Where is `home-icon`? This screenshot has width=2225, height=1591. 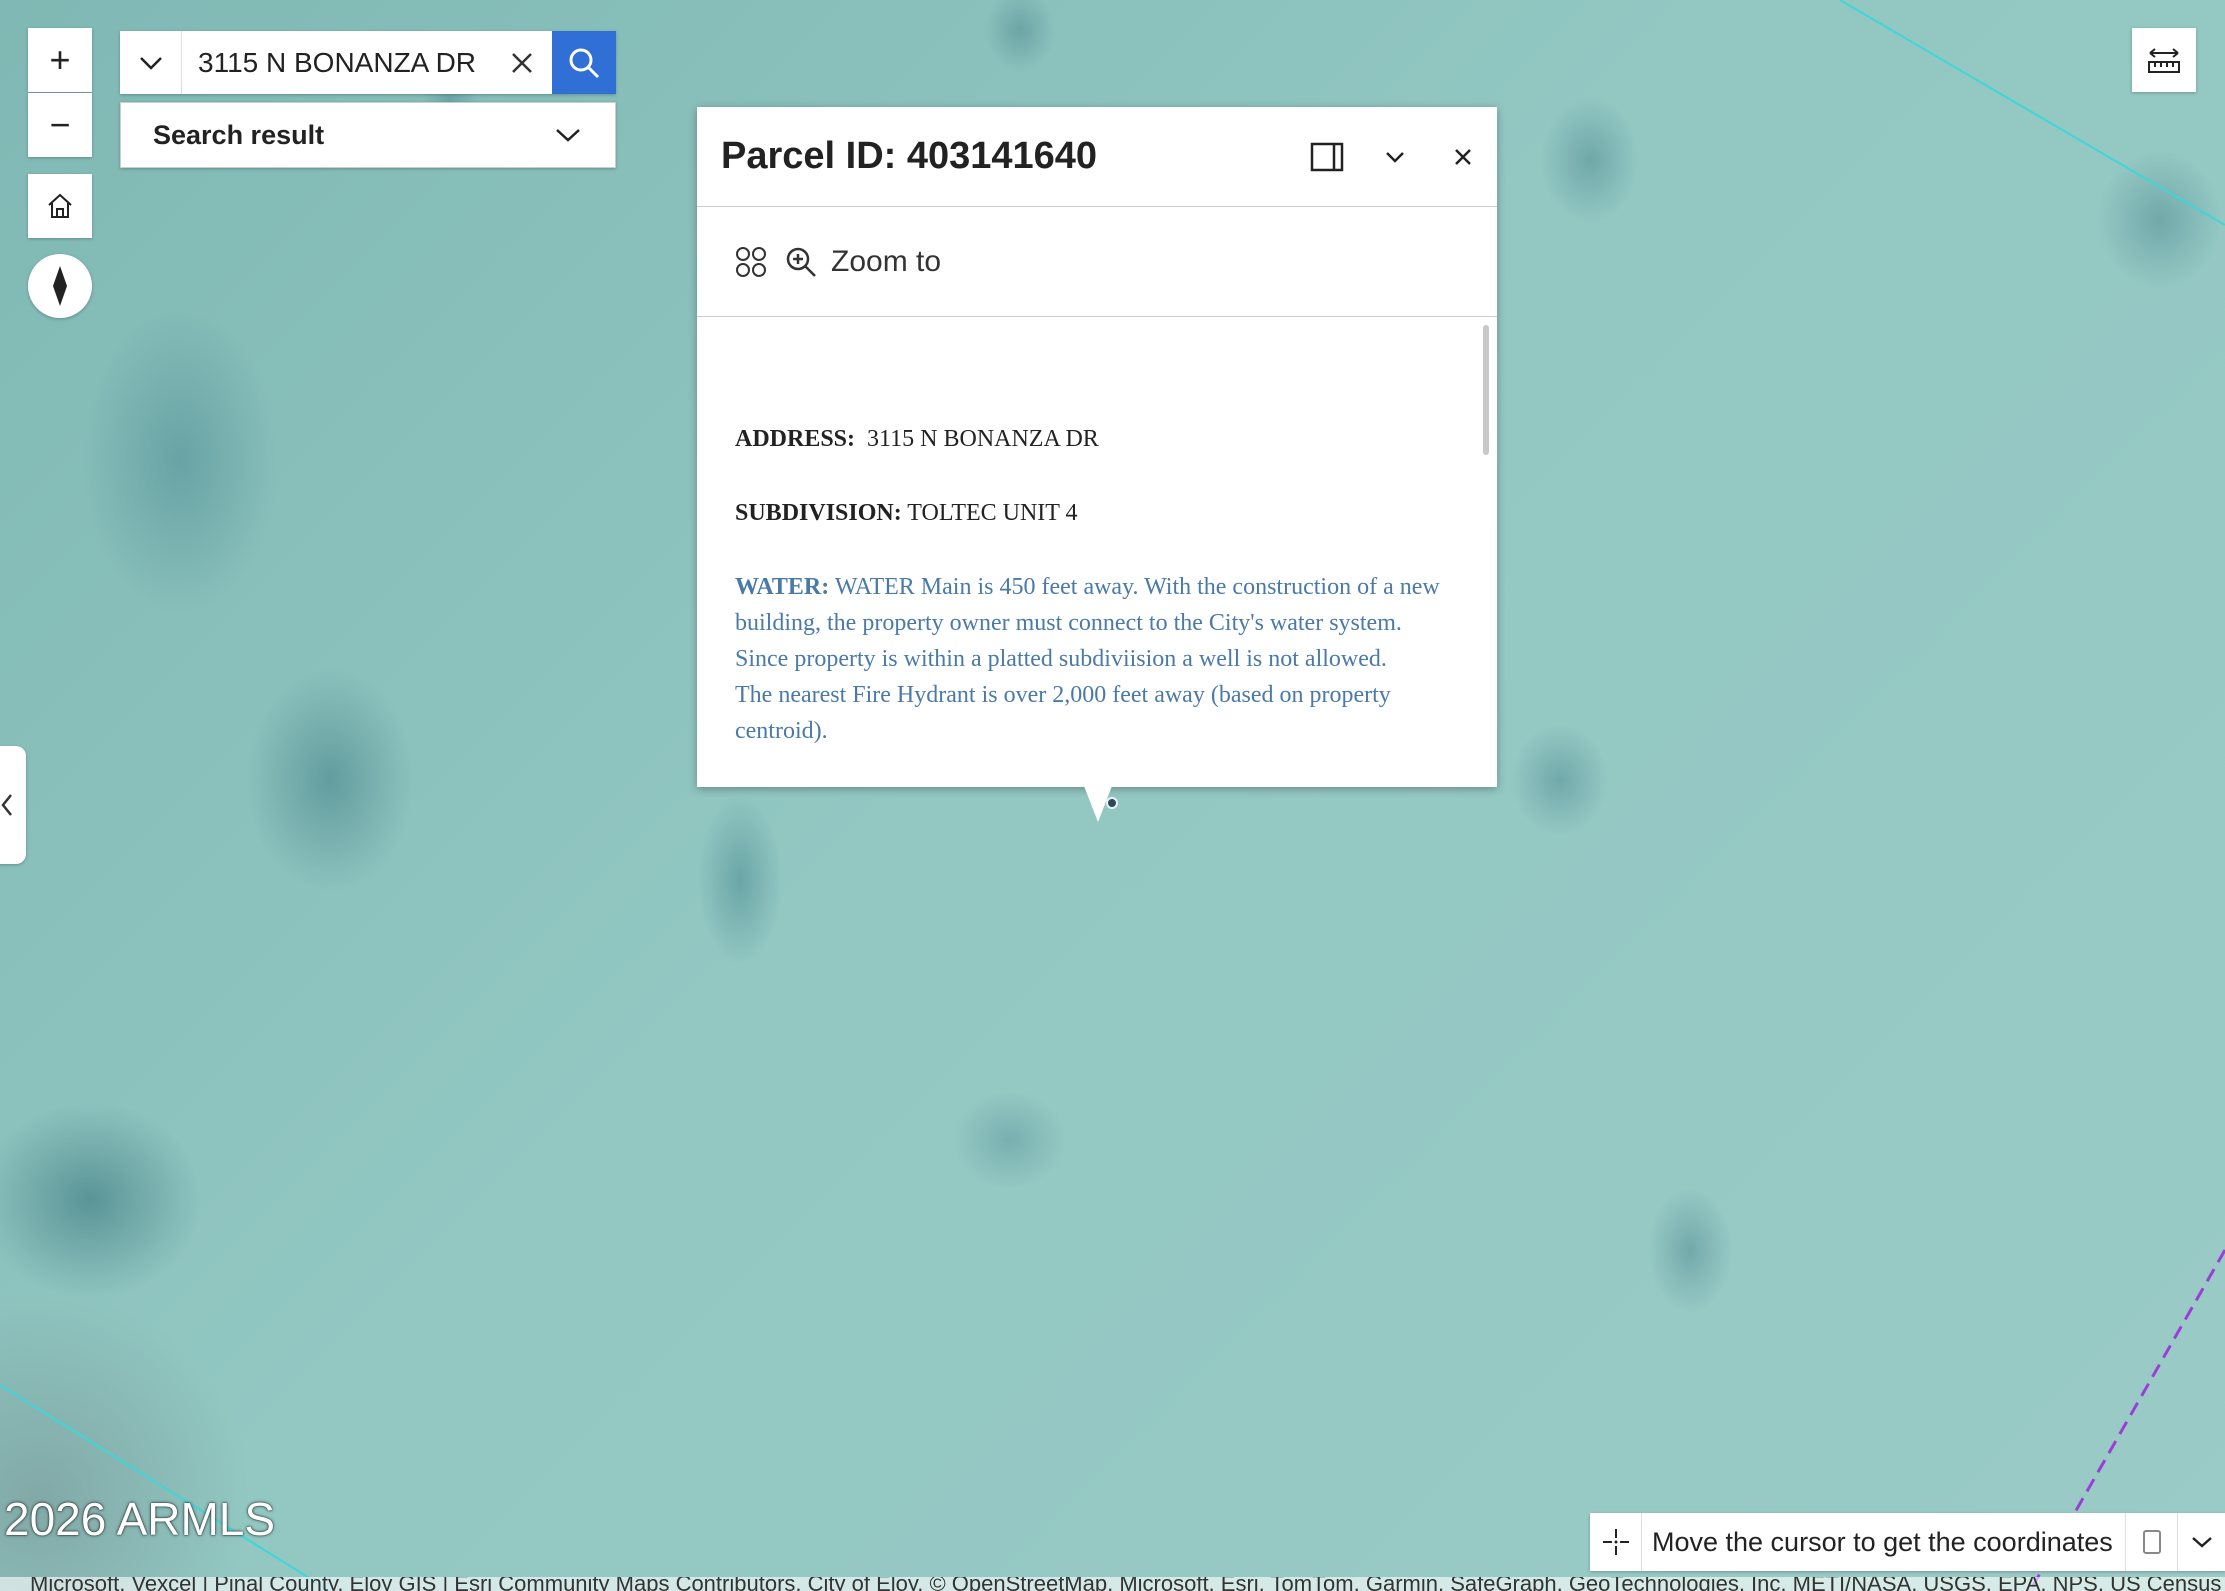 home-icon is located at coordinates (60, 205).